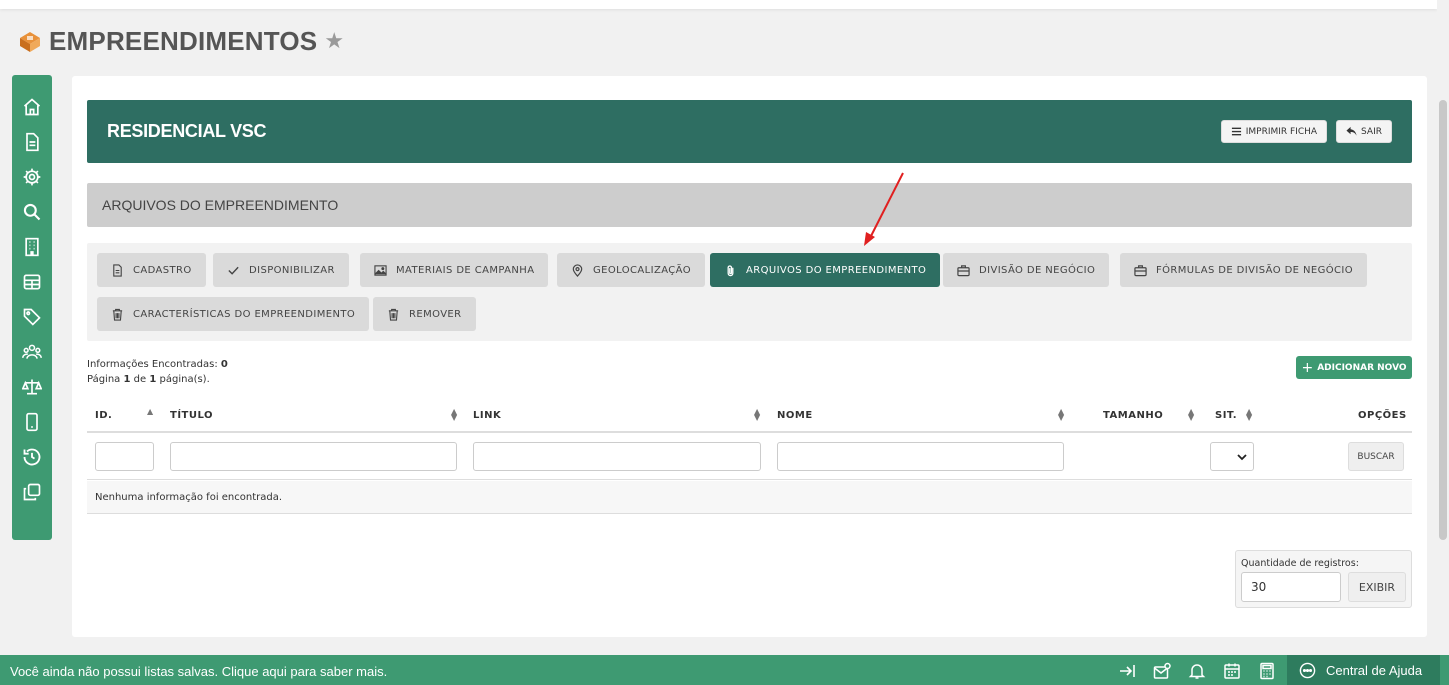 The width and height of the screenshot is (1449, 685). Describe the element at coordinates (1363, 670) in the screenshot. I see `help-center-button: Central de Ajuda` at that location.